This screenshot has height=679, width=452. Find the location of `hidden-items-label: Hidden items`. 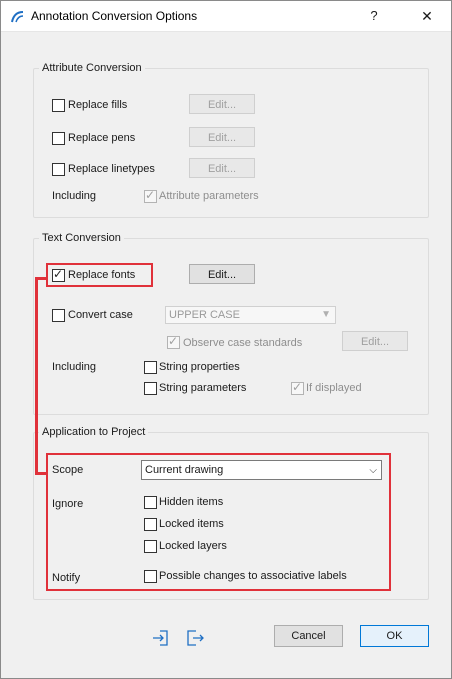

hidden-items-label: Hidden items is located at coordinates (191, 502).